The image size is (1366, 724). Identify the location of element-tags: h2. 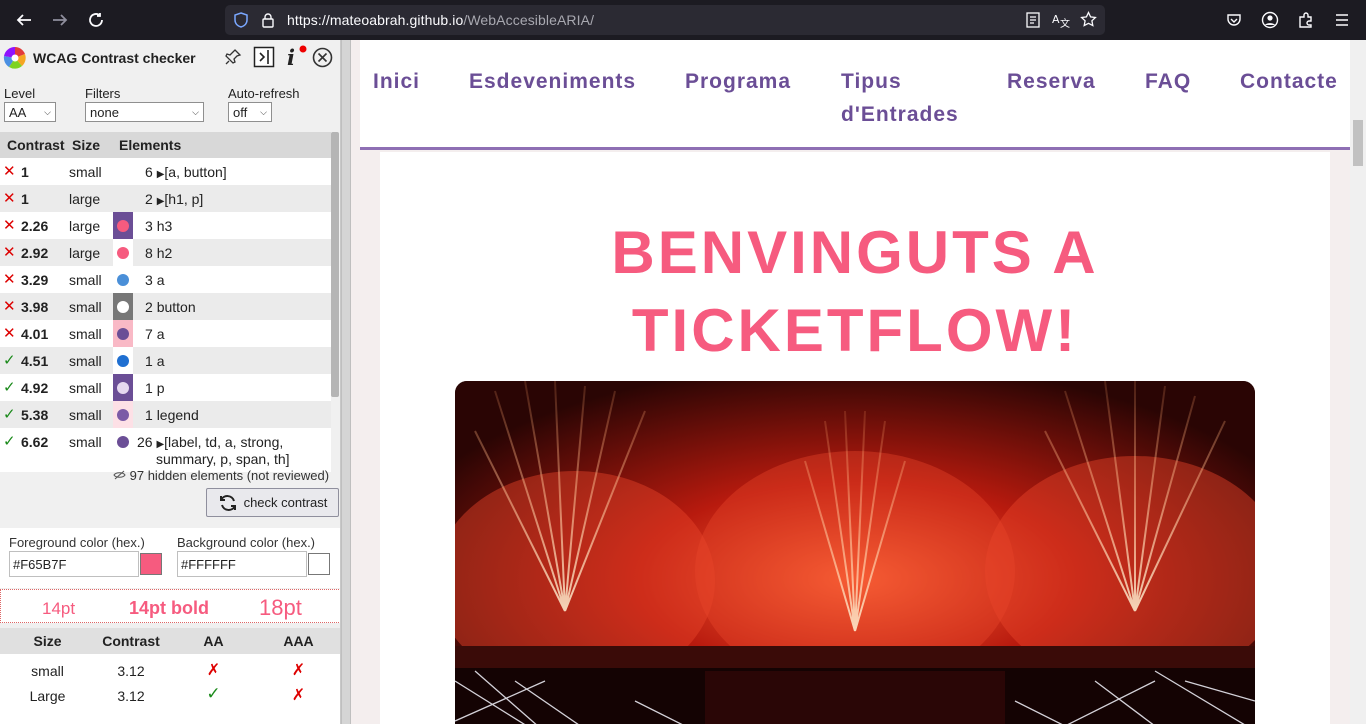
(164, 253).